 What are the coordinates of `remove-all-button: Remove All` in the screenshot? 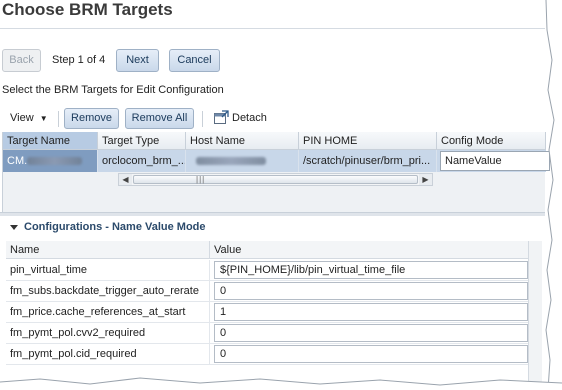 It's located at (159, 118).